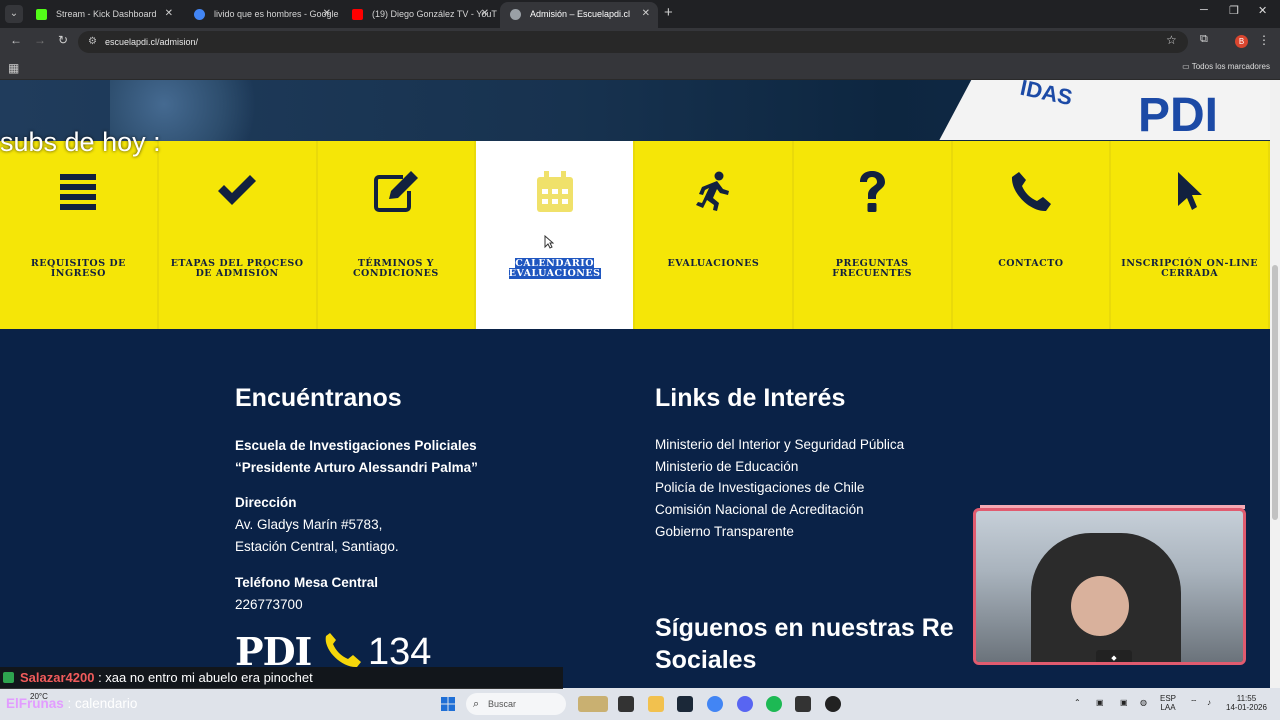 The width and height of the screenshot is (1280, 720). What do you see at coordinates (1100, 606) in the screenshot?
I see `streamer-face` at bounding box center [1100, 606].